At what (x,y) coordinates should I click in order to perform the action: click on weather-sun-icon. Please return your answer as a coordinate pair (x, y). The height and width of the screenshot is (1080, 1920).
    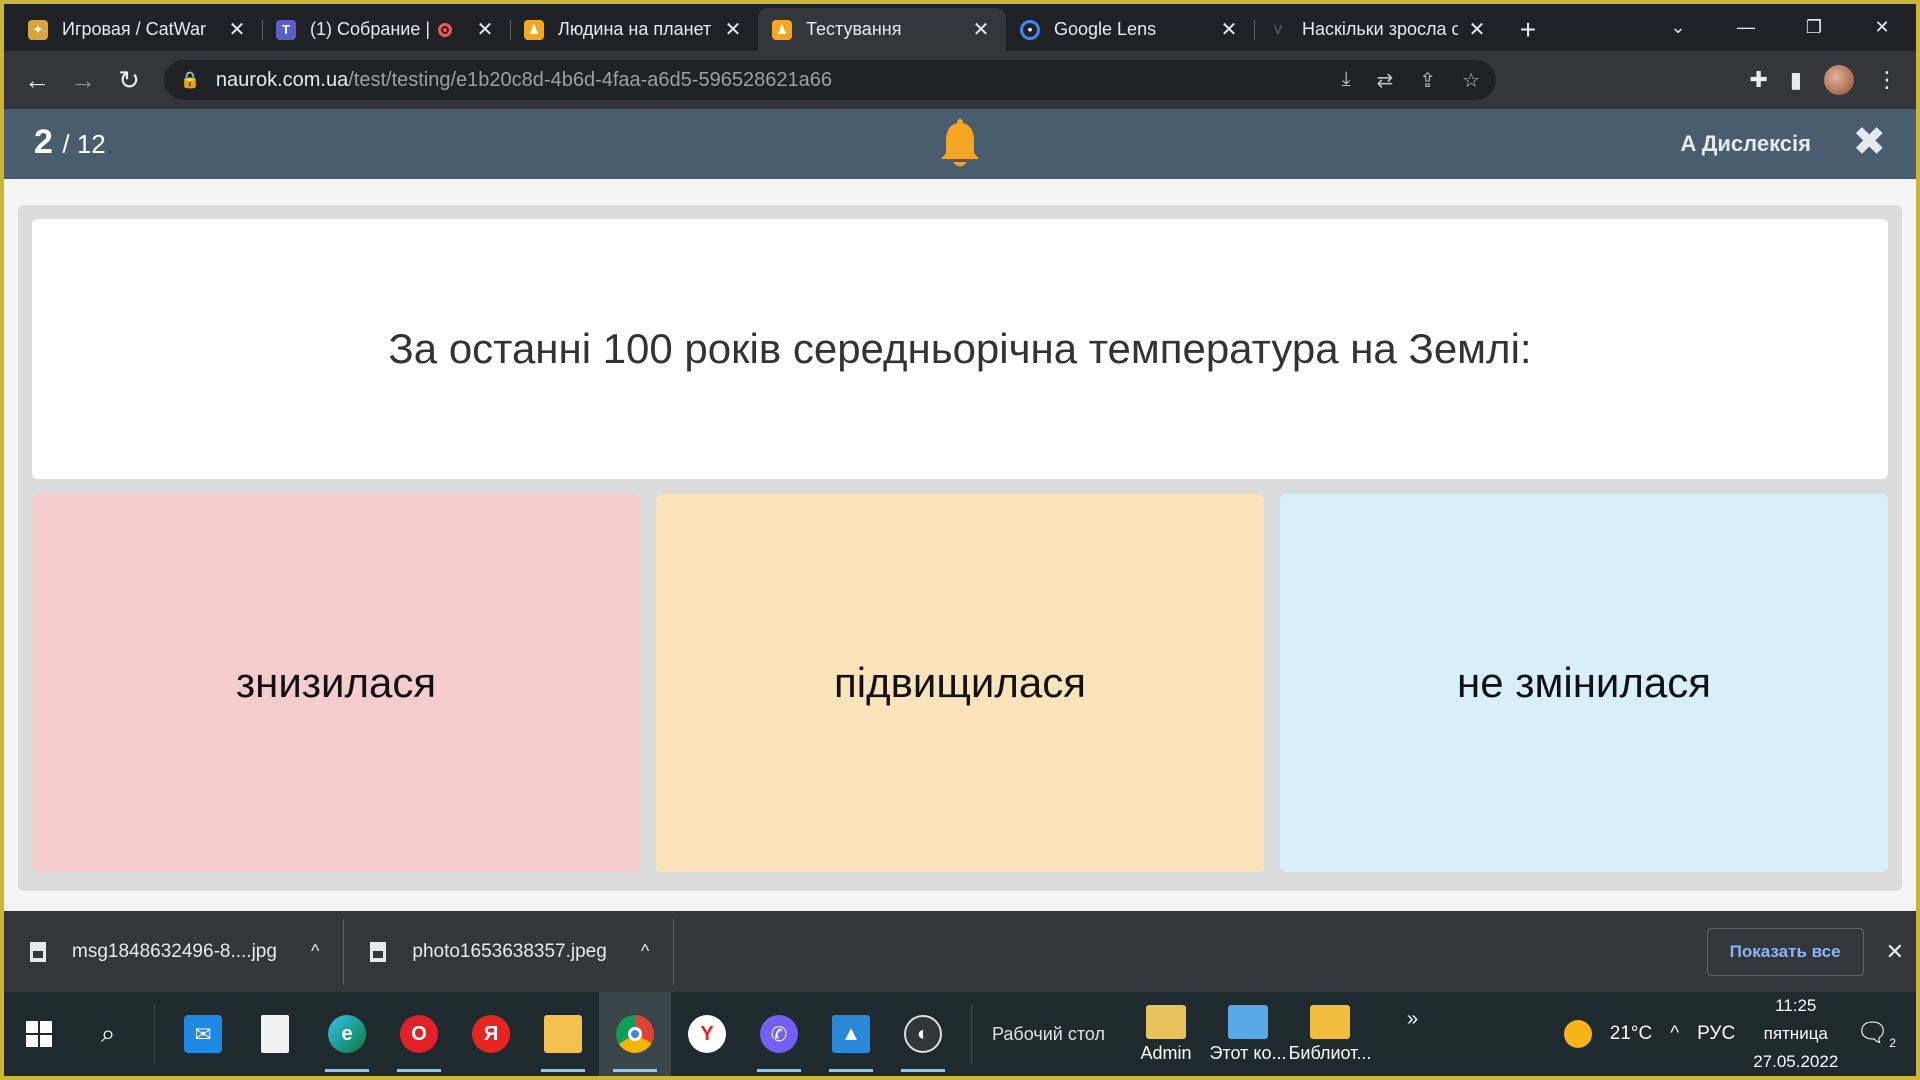
    Looking at the image, I should click on (1577, 1034).